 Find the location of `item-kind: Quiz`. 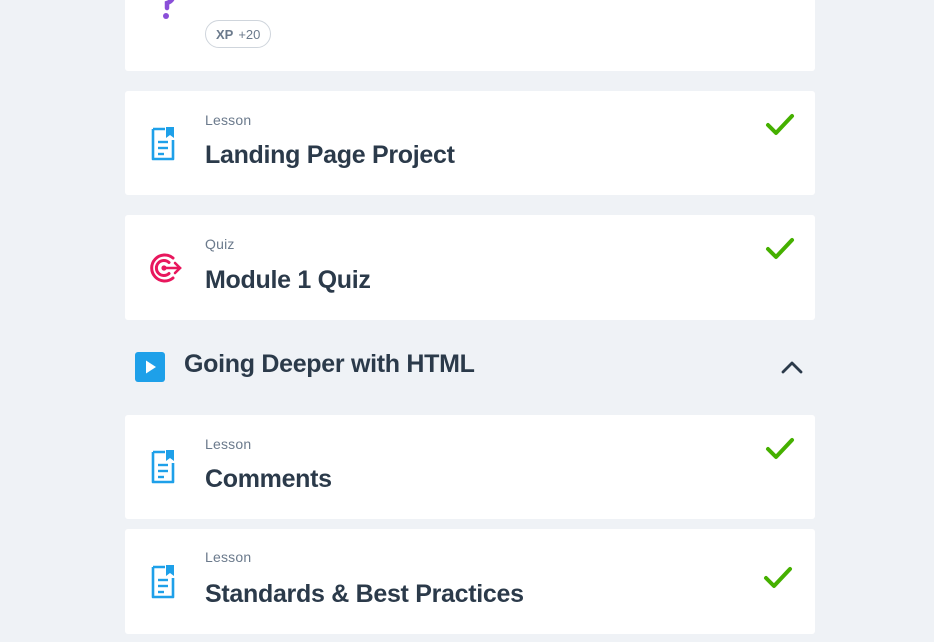

item-kind: Quiz is located at coordinates (220, 244).